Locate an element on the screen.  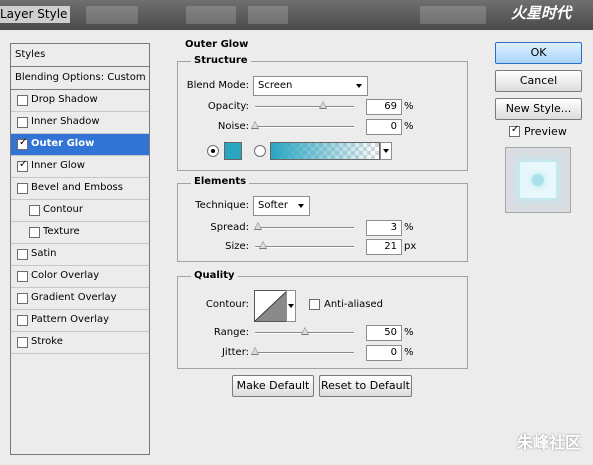
contour-picker-button is located at coordinates (291, 306).